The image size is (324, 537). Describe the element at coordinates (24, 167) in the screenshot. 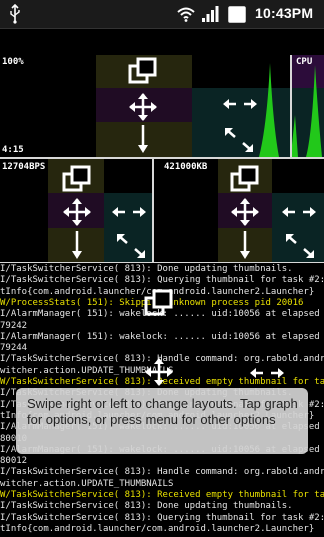

I see `network-speed-label: 12704BPS` at that location.